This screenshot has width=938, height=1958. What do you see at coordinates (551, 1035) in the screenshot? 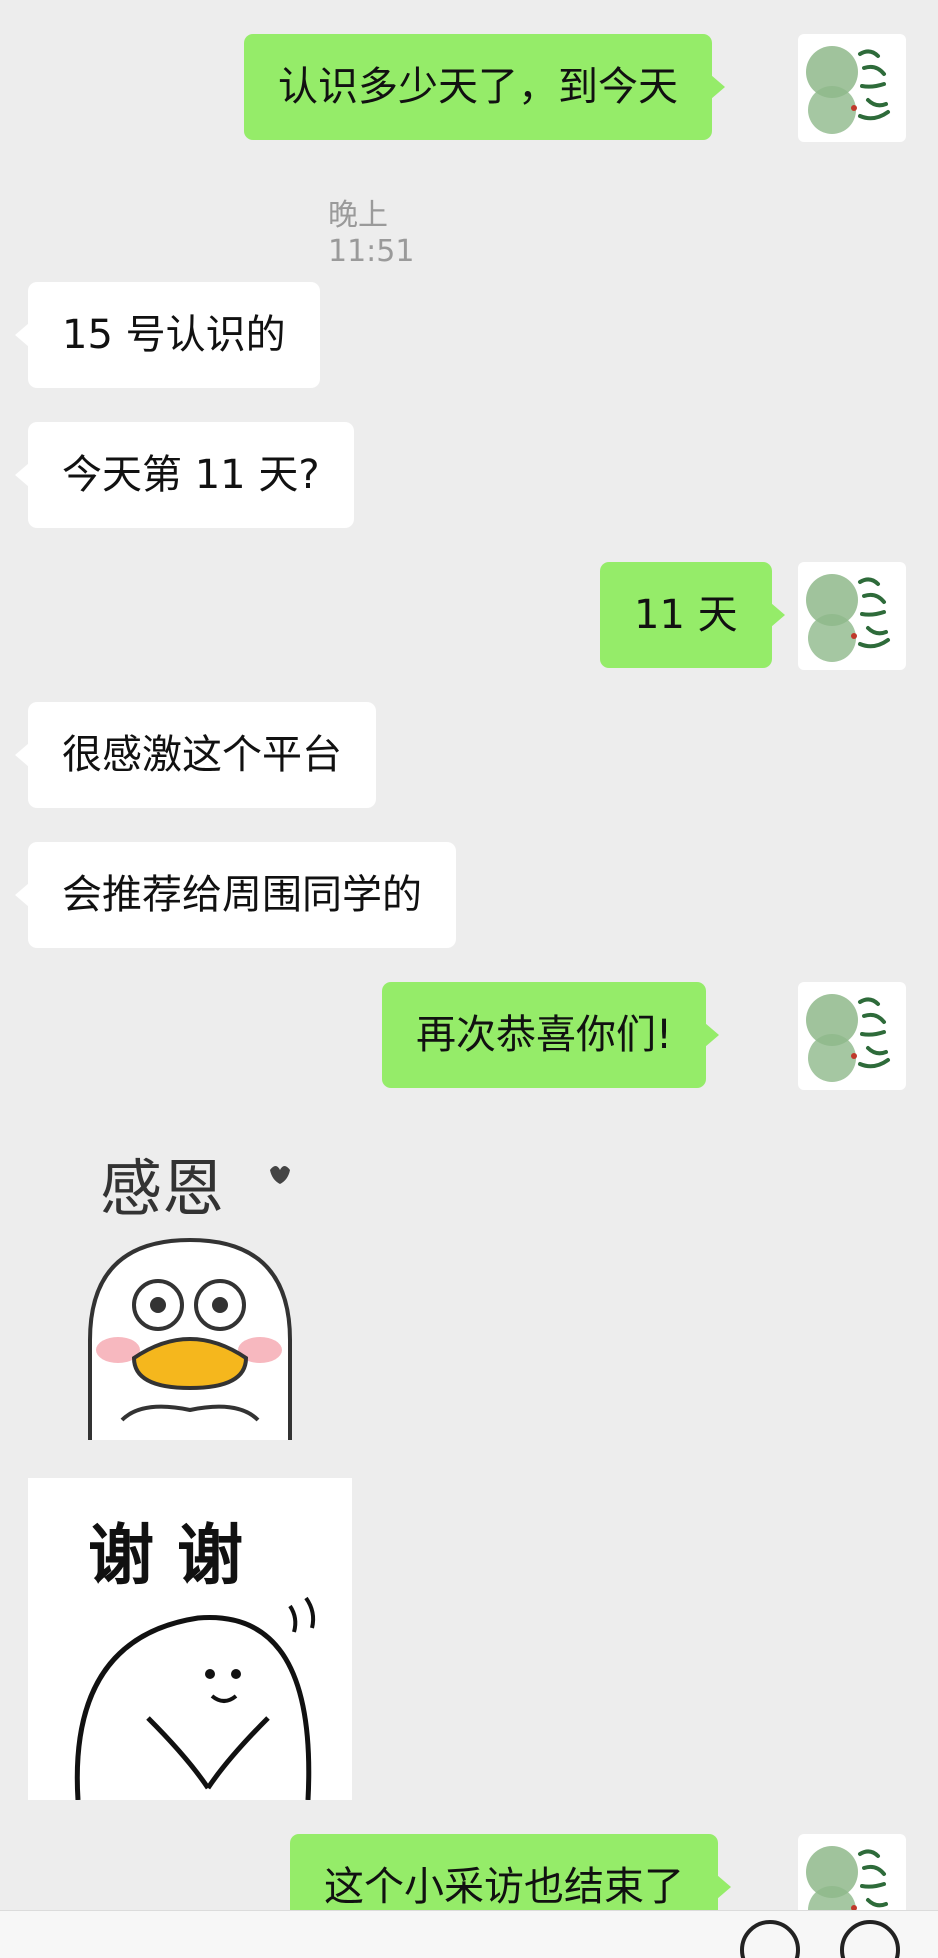
I see `outgoing-message-bubble: 再次恭喜你们!` at bounding box center [551, 1035].